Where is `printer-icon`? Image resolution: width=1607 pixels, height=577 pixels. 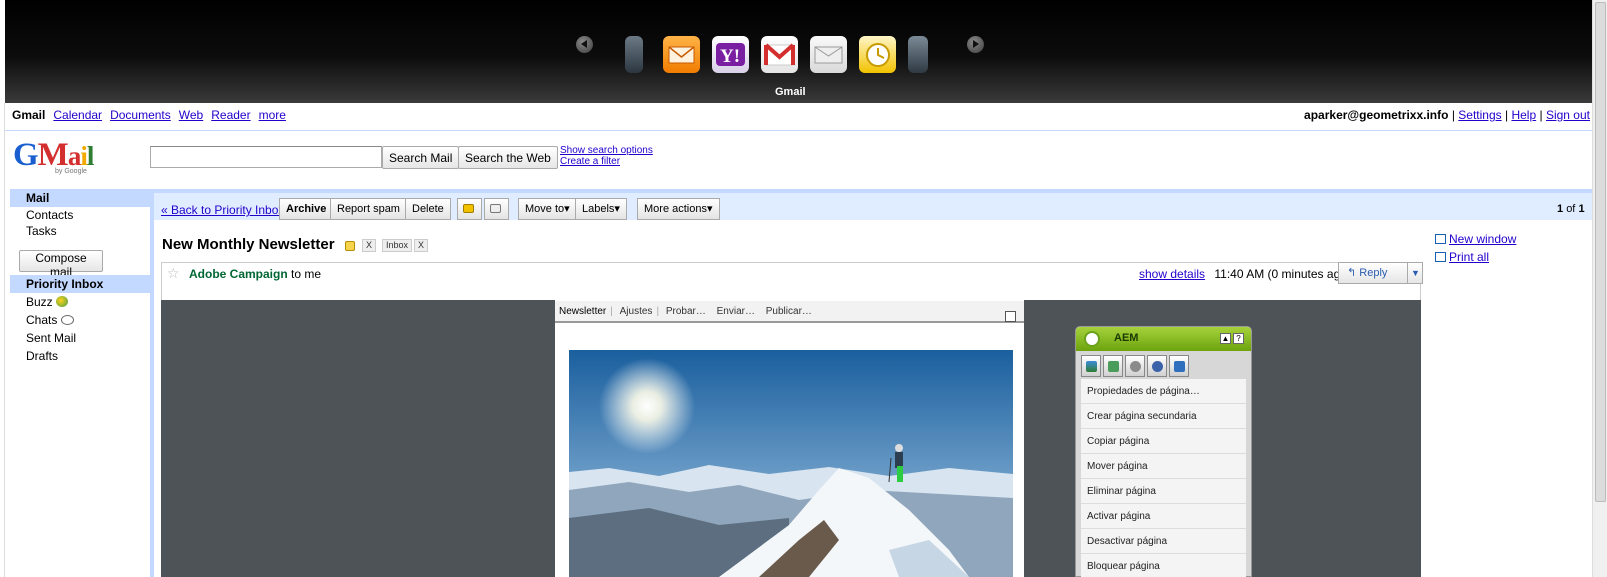 printer-icon is located at coordinates (1440, 257).